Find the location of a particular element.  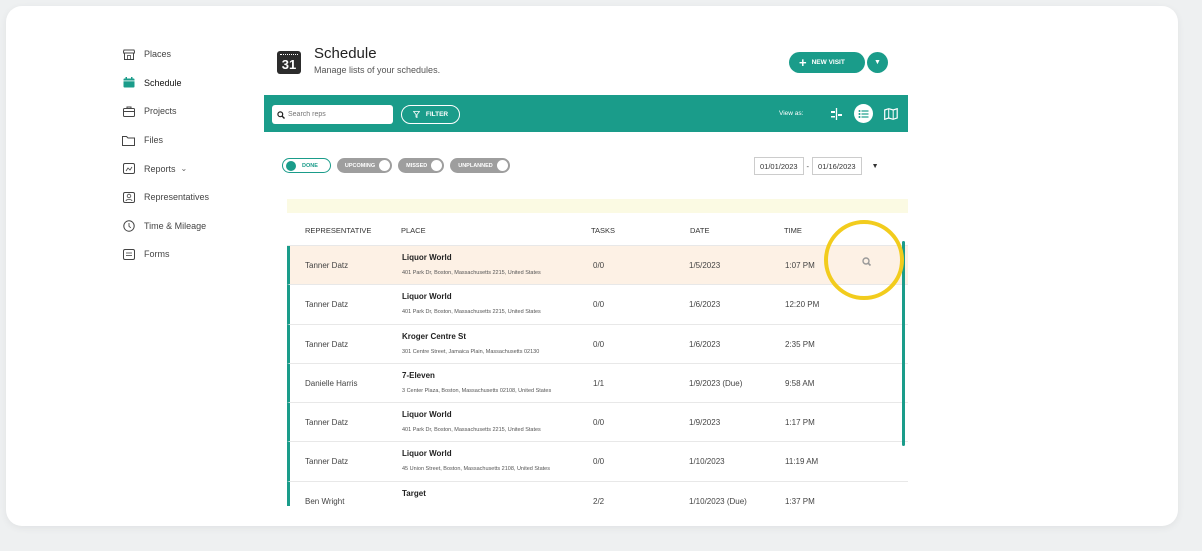

place-name: 7-Eleven is located at coordinates (418, 375).